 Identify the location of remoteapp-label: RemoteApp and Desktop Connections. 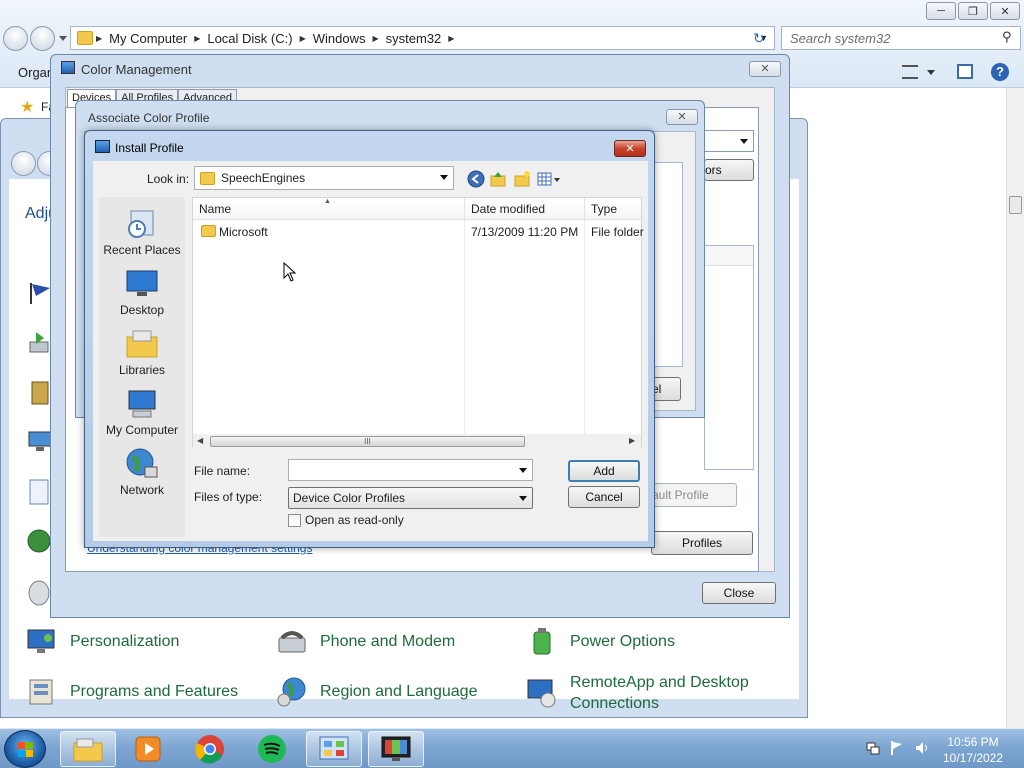
(659, 693).